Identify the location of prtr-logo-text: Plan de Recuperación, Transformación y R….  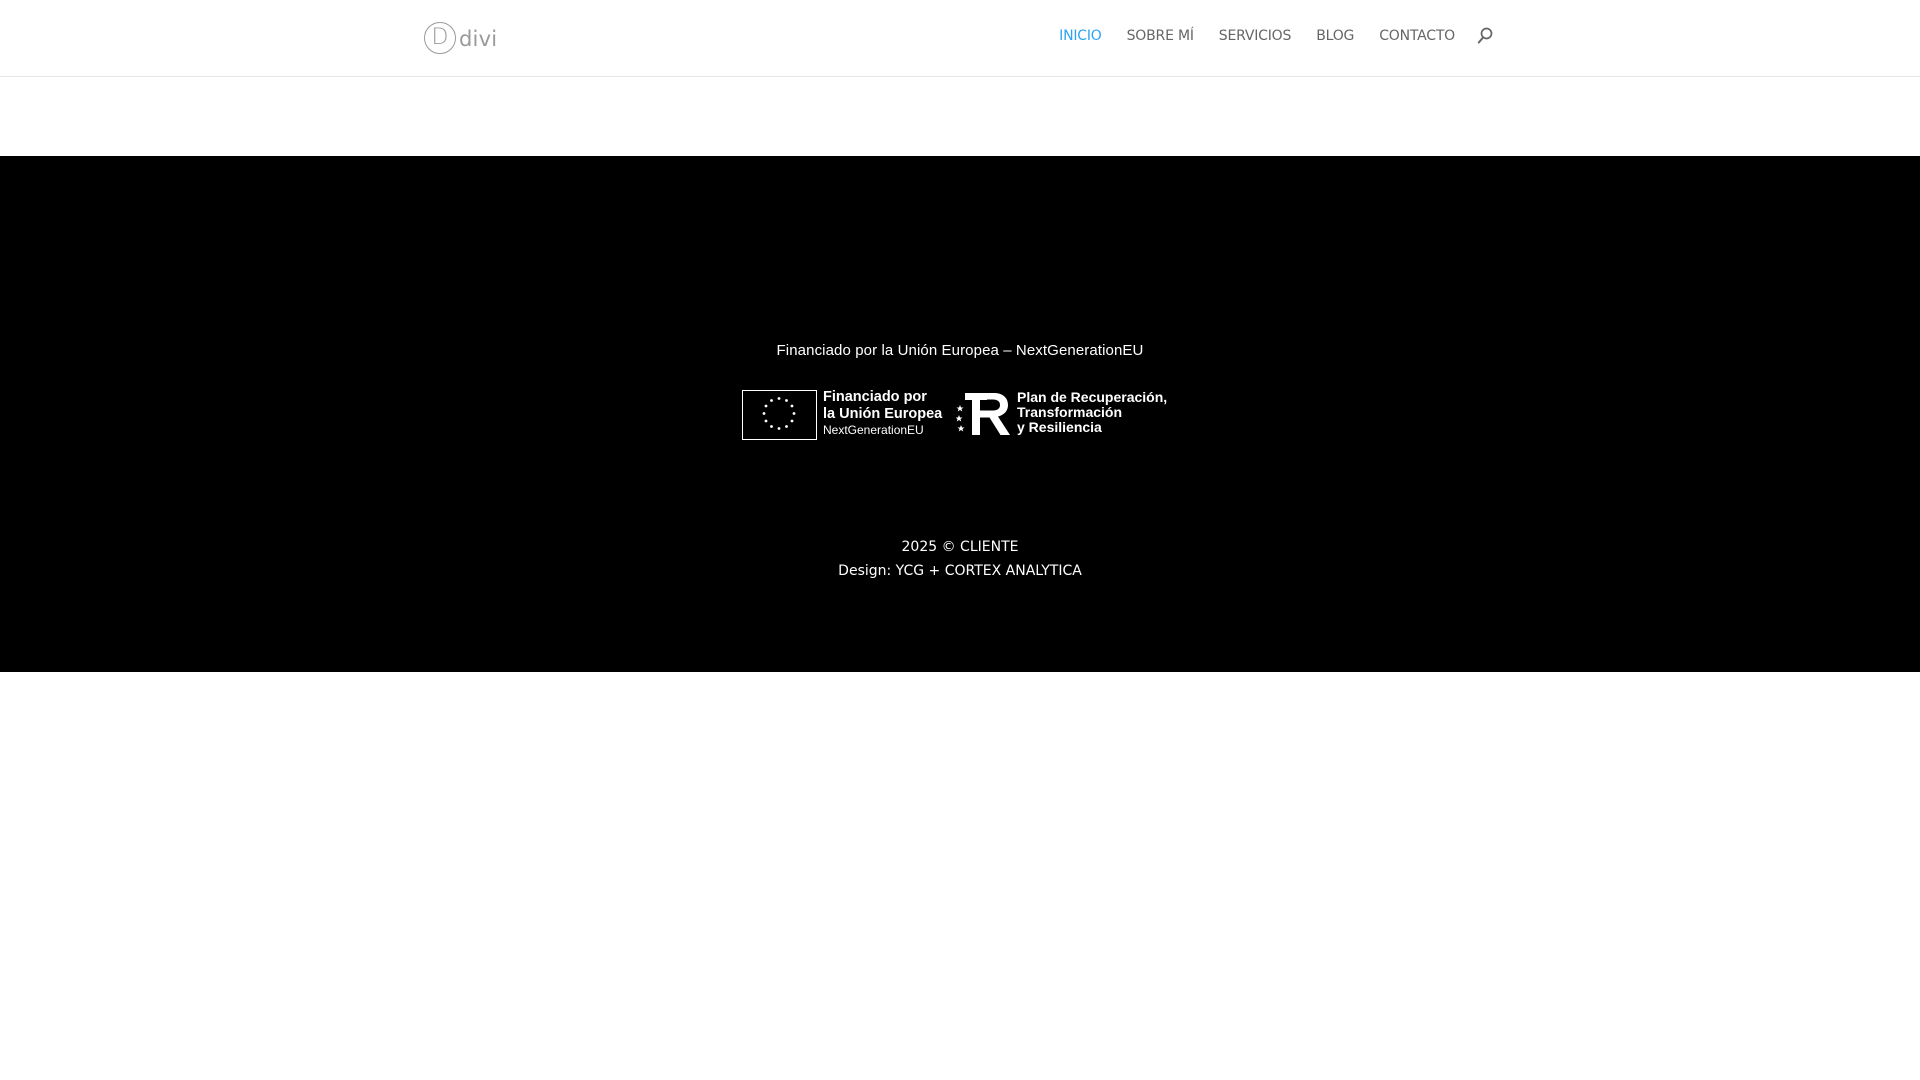
(1092, 412).